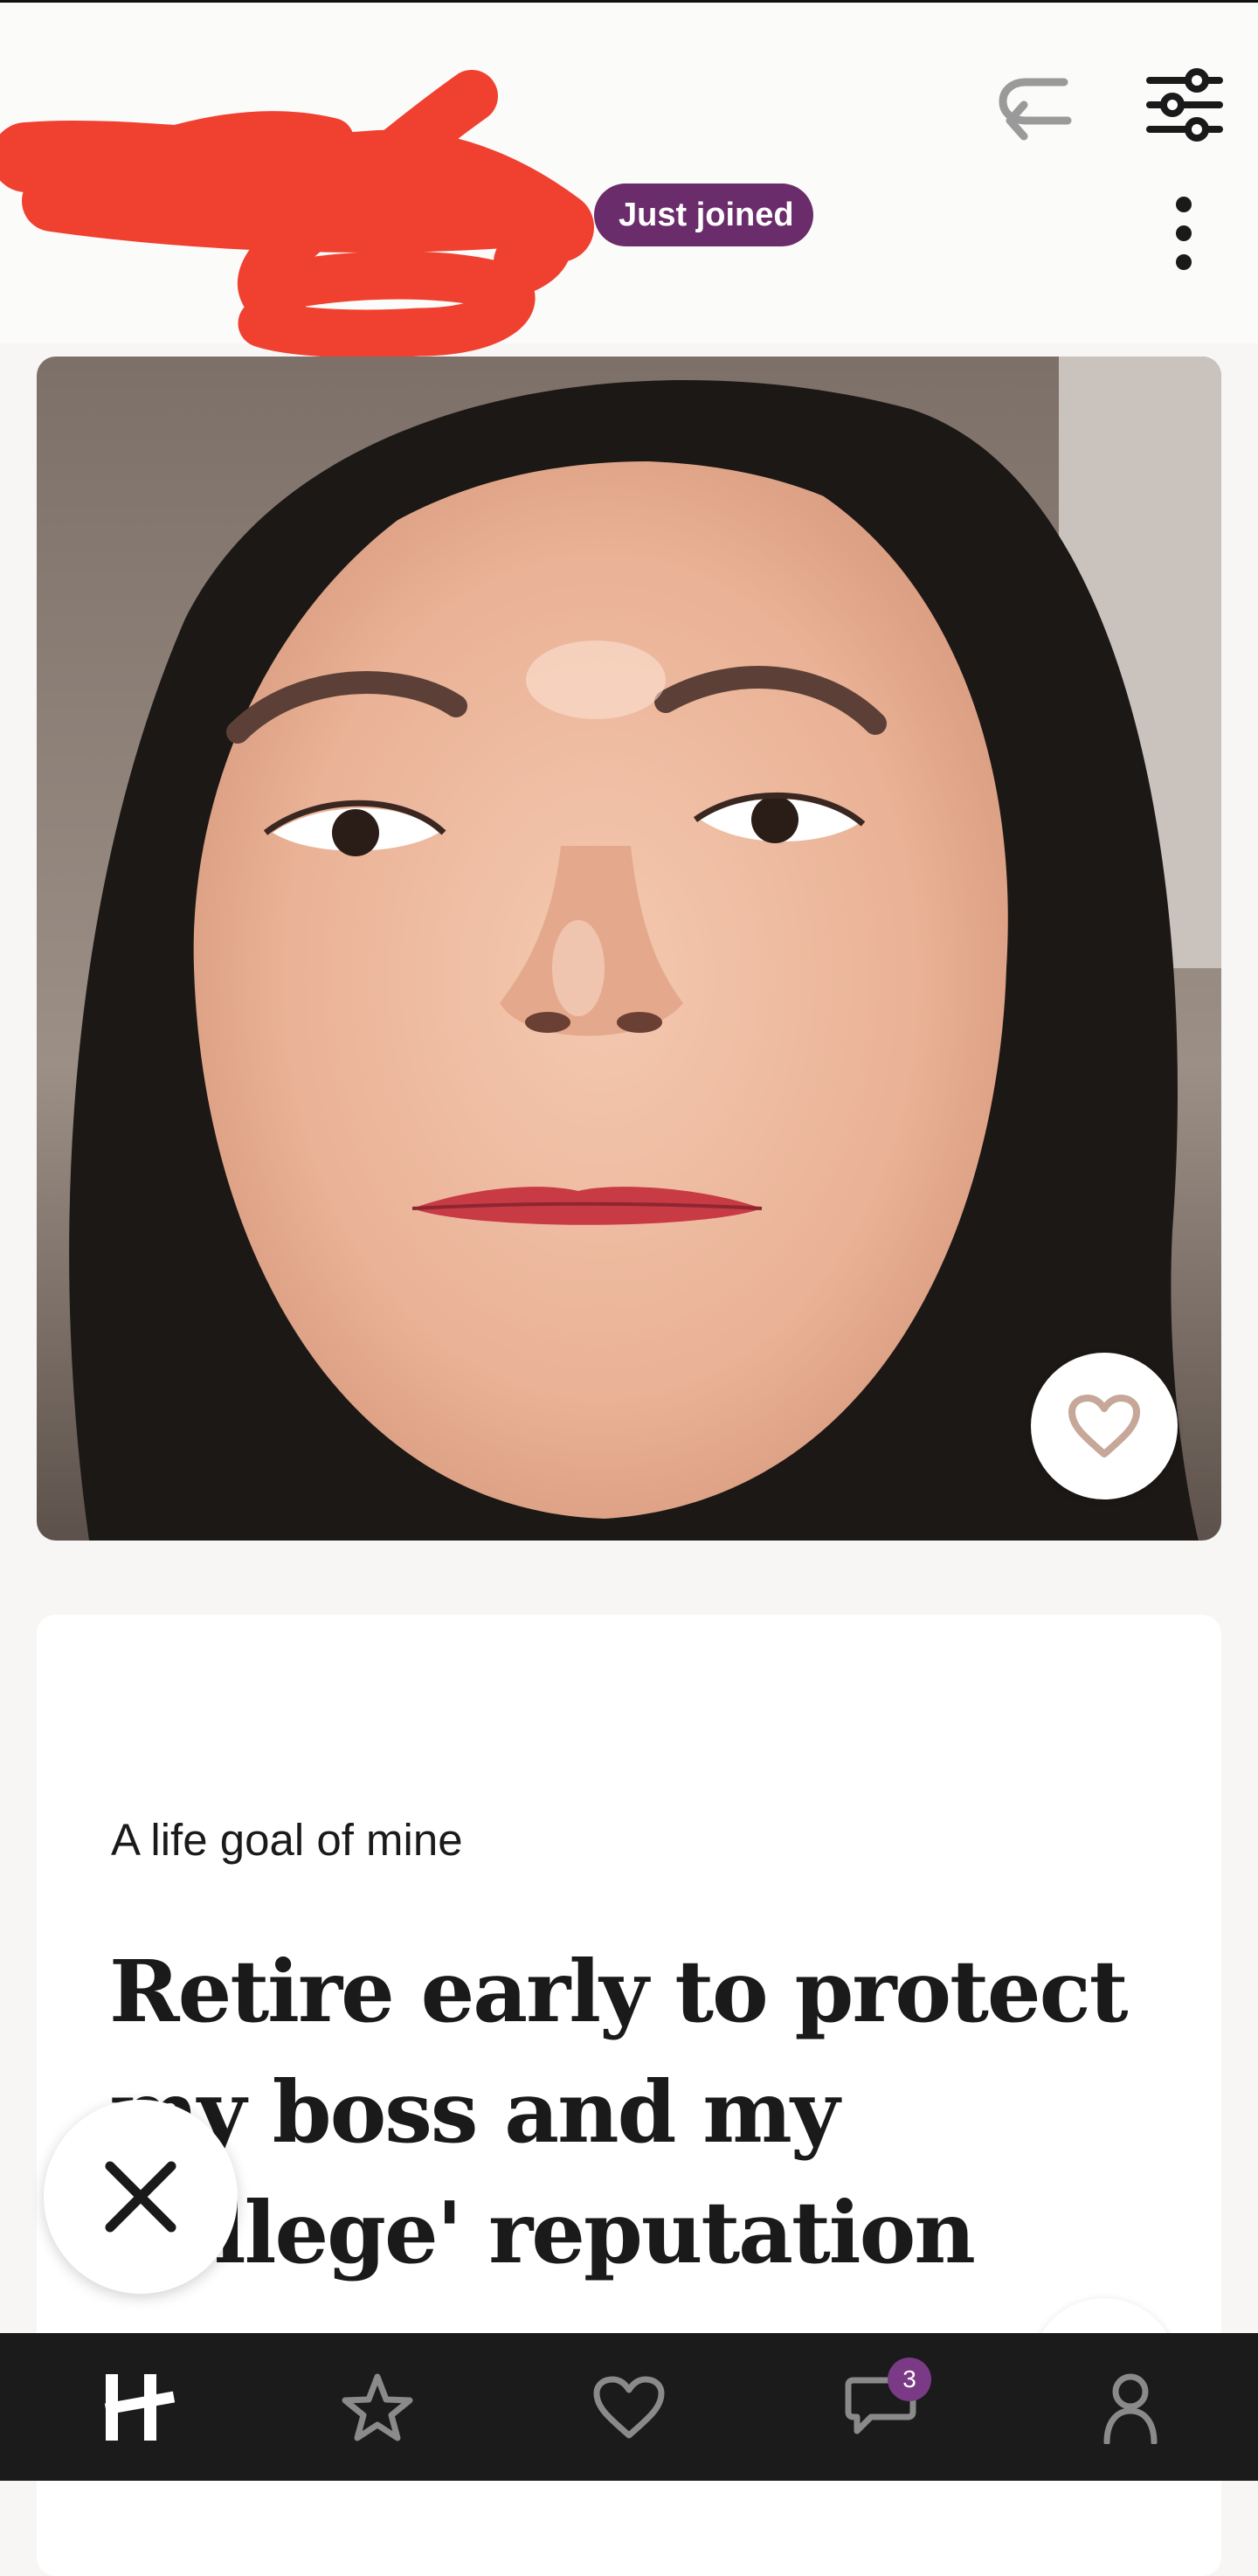  Describe the element at coordinates (297, 214) in the screenshot. I see `name-redaction-scribble` at that location.